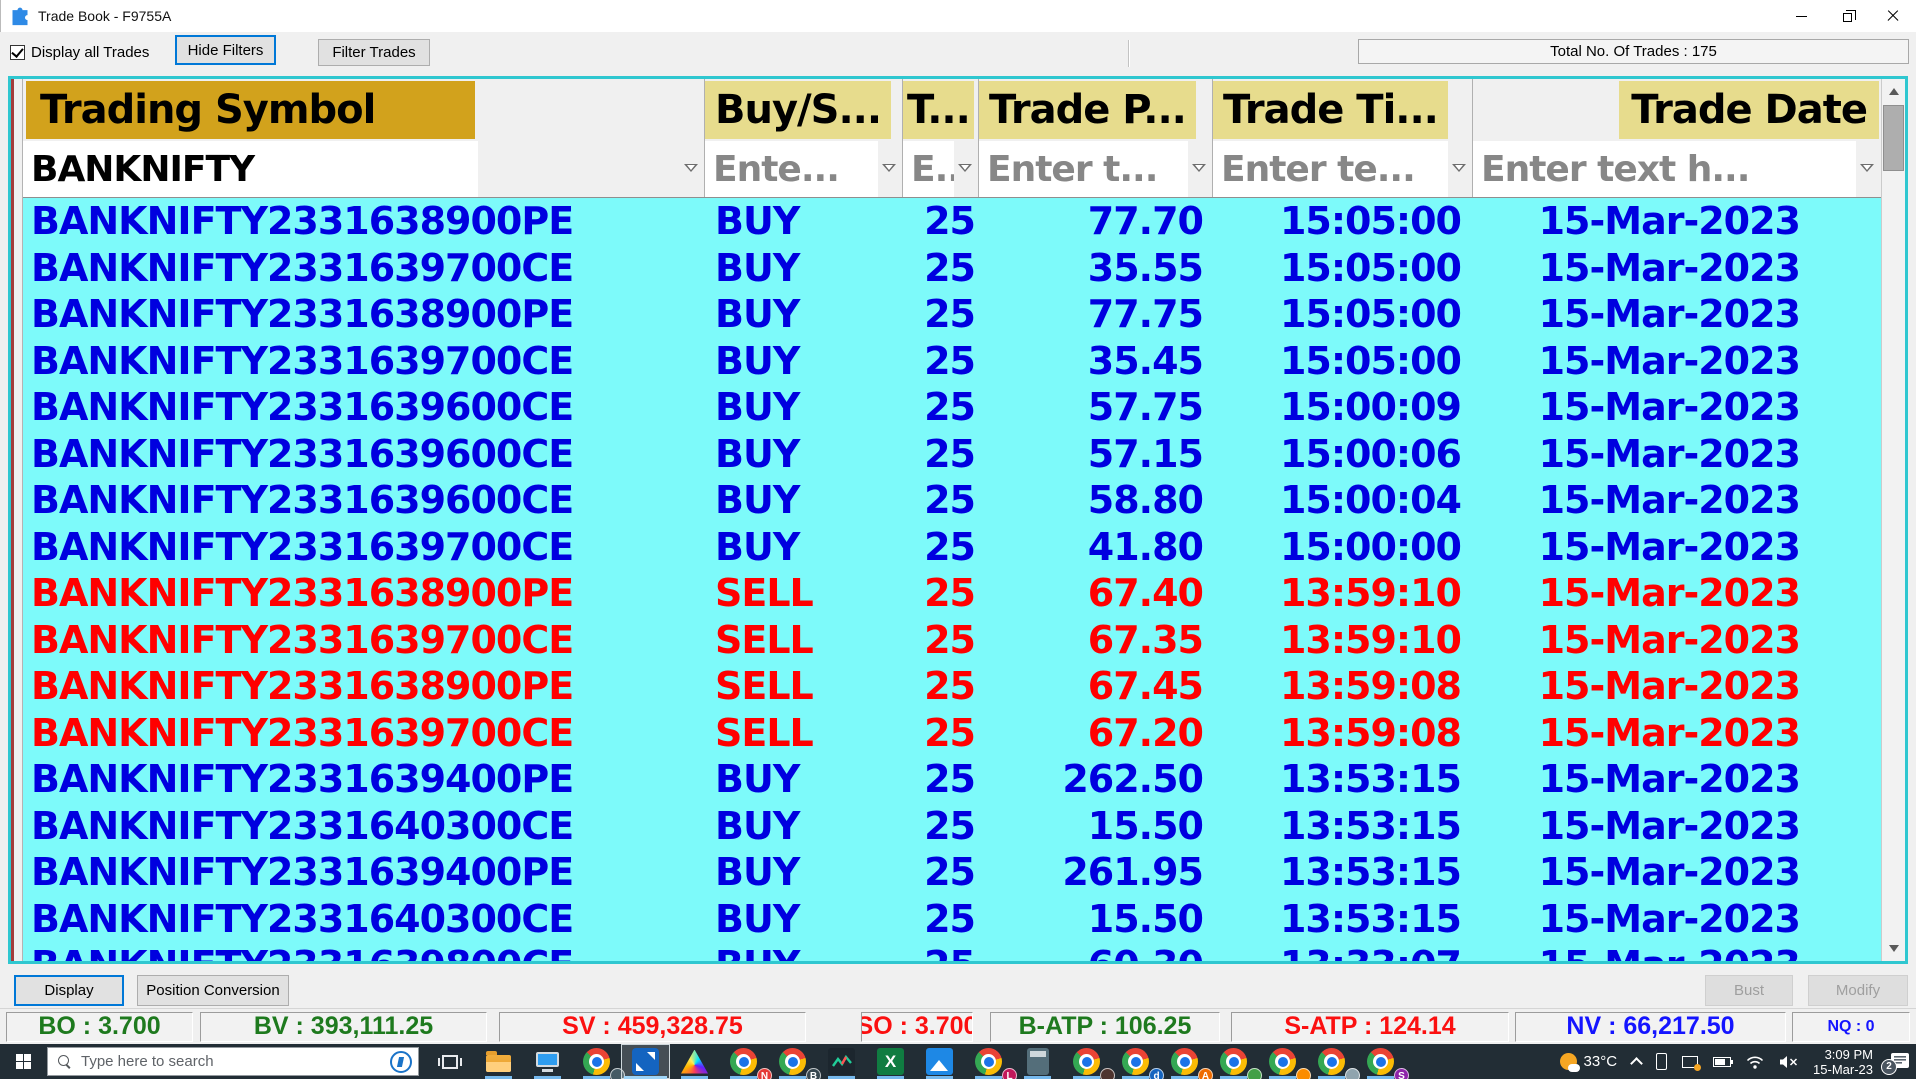 The height and width of the screenshot is (1079, 1916). I want to click on search-icon, so click(65, 1061).